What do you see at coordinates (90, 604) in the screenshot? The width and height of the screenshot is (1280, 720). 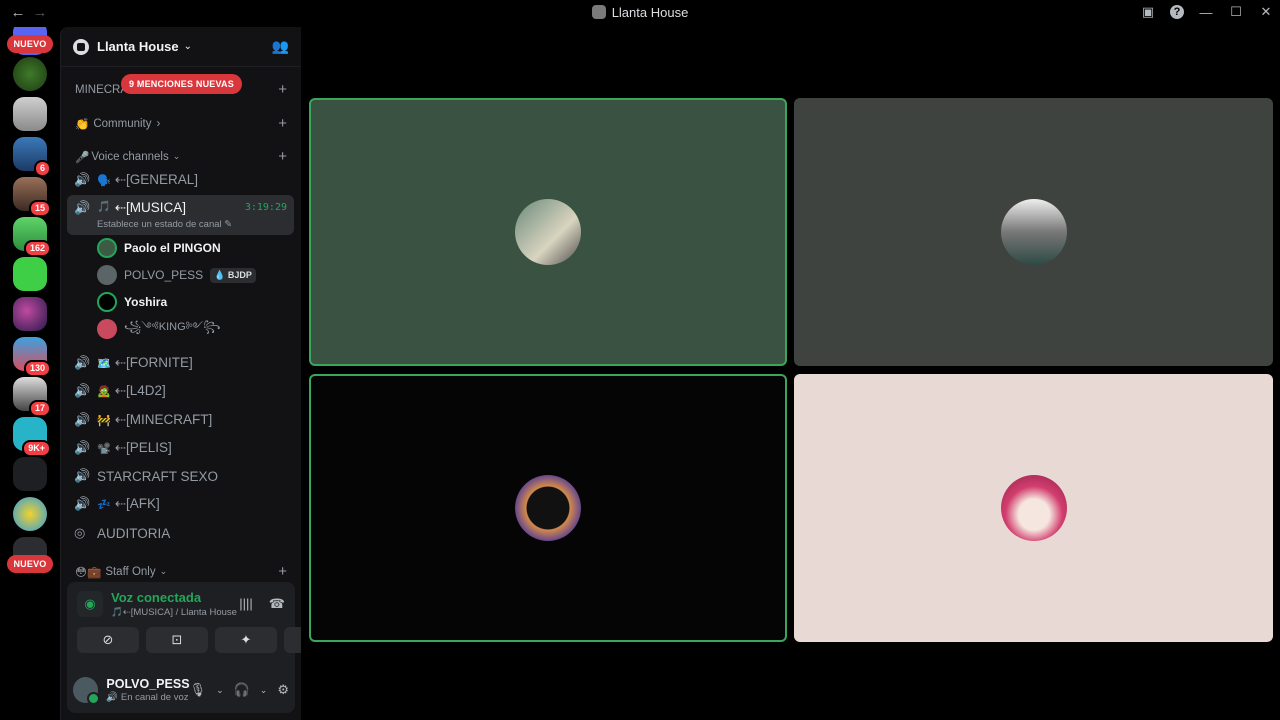 I see `signal-icon: ◉` at bounding box center [90, 604].